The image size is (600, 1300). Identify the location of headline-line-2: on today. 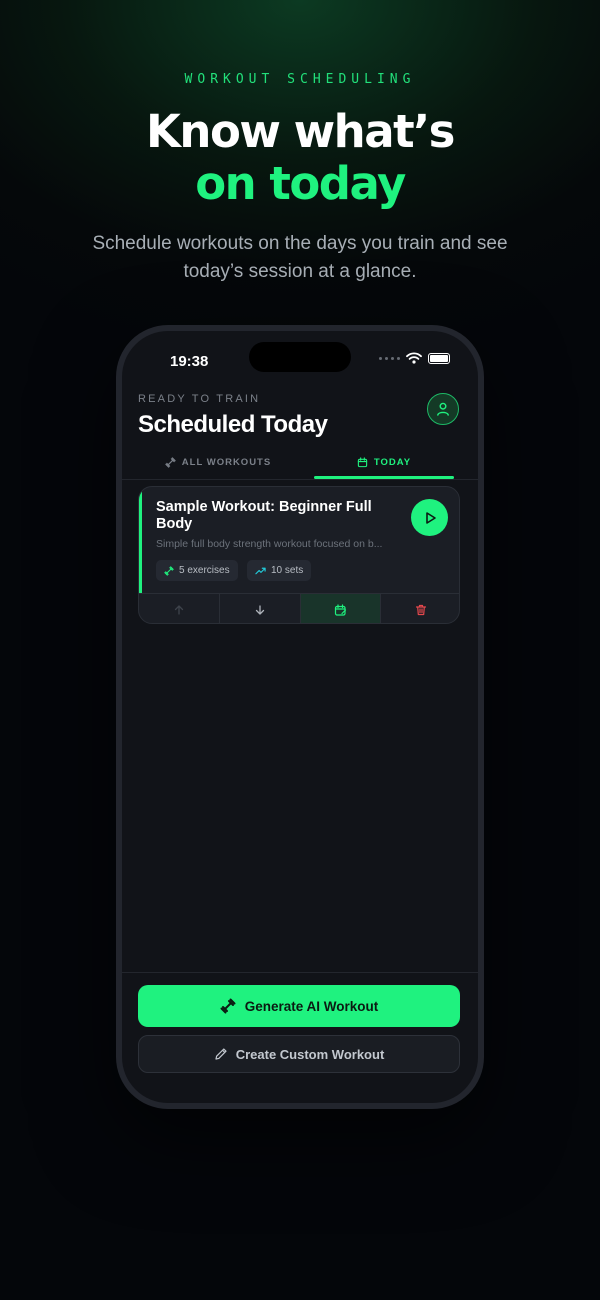
(300, 183).